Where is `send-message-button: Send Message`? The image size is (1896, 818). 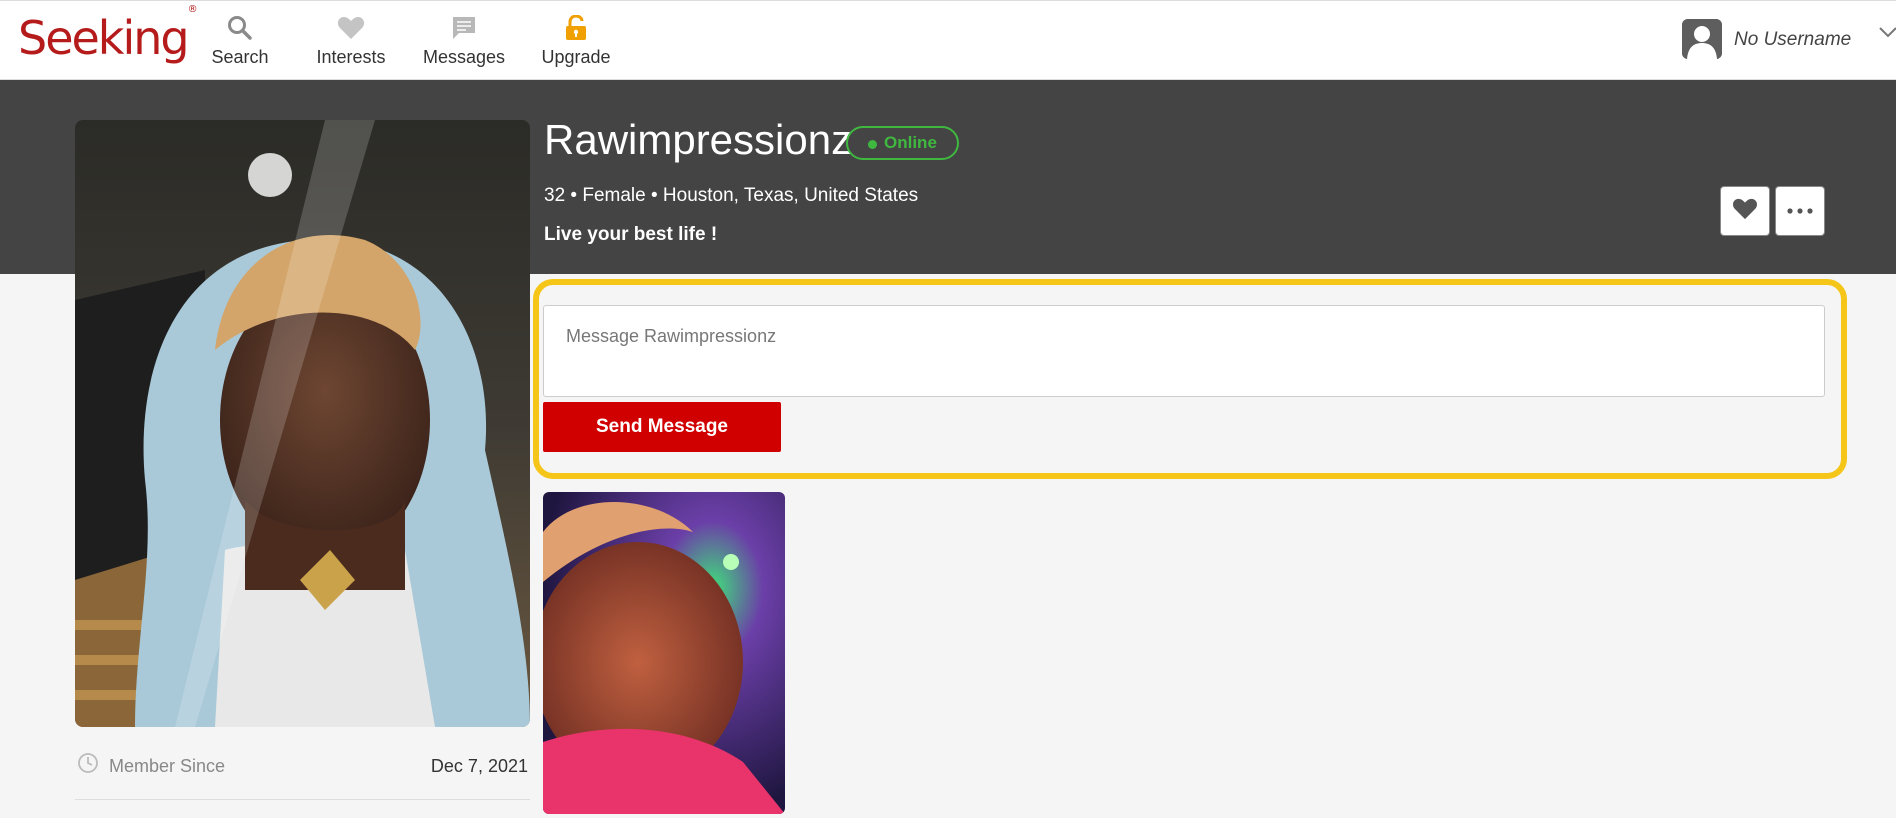
send-message-button: Send Message is located at coordinates (662, 427).